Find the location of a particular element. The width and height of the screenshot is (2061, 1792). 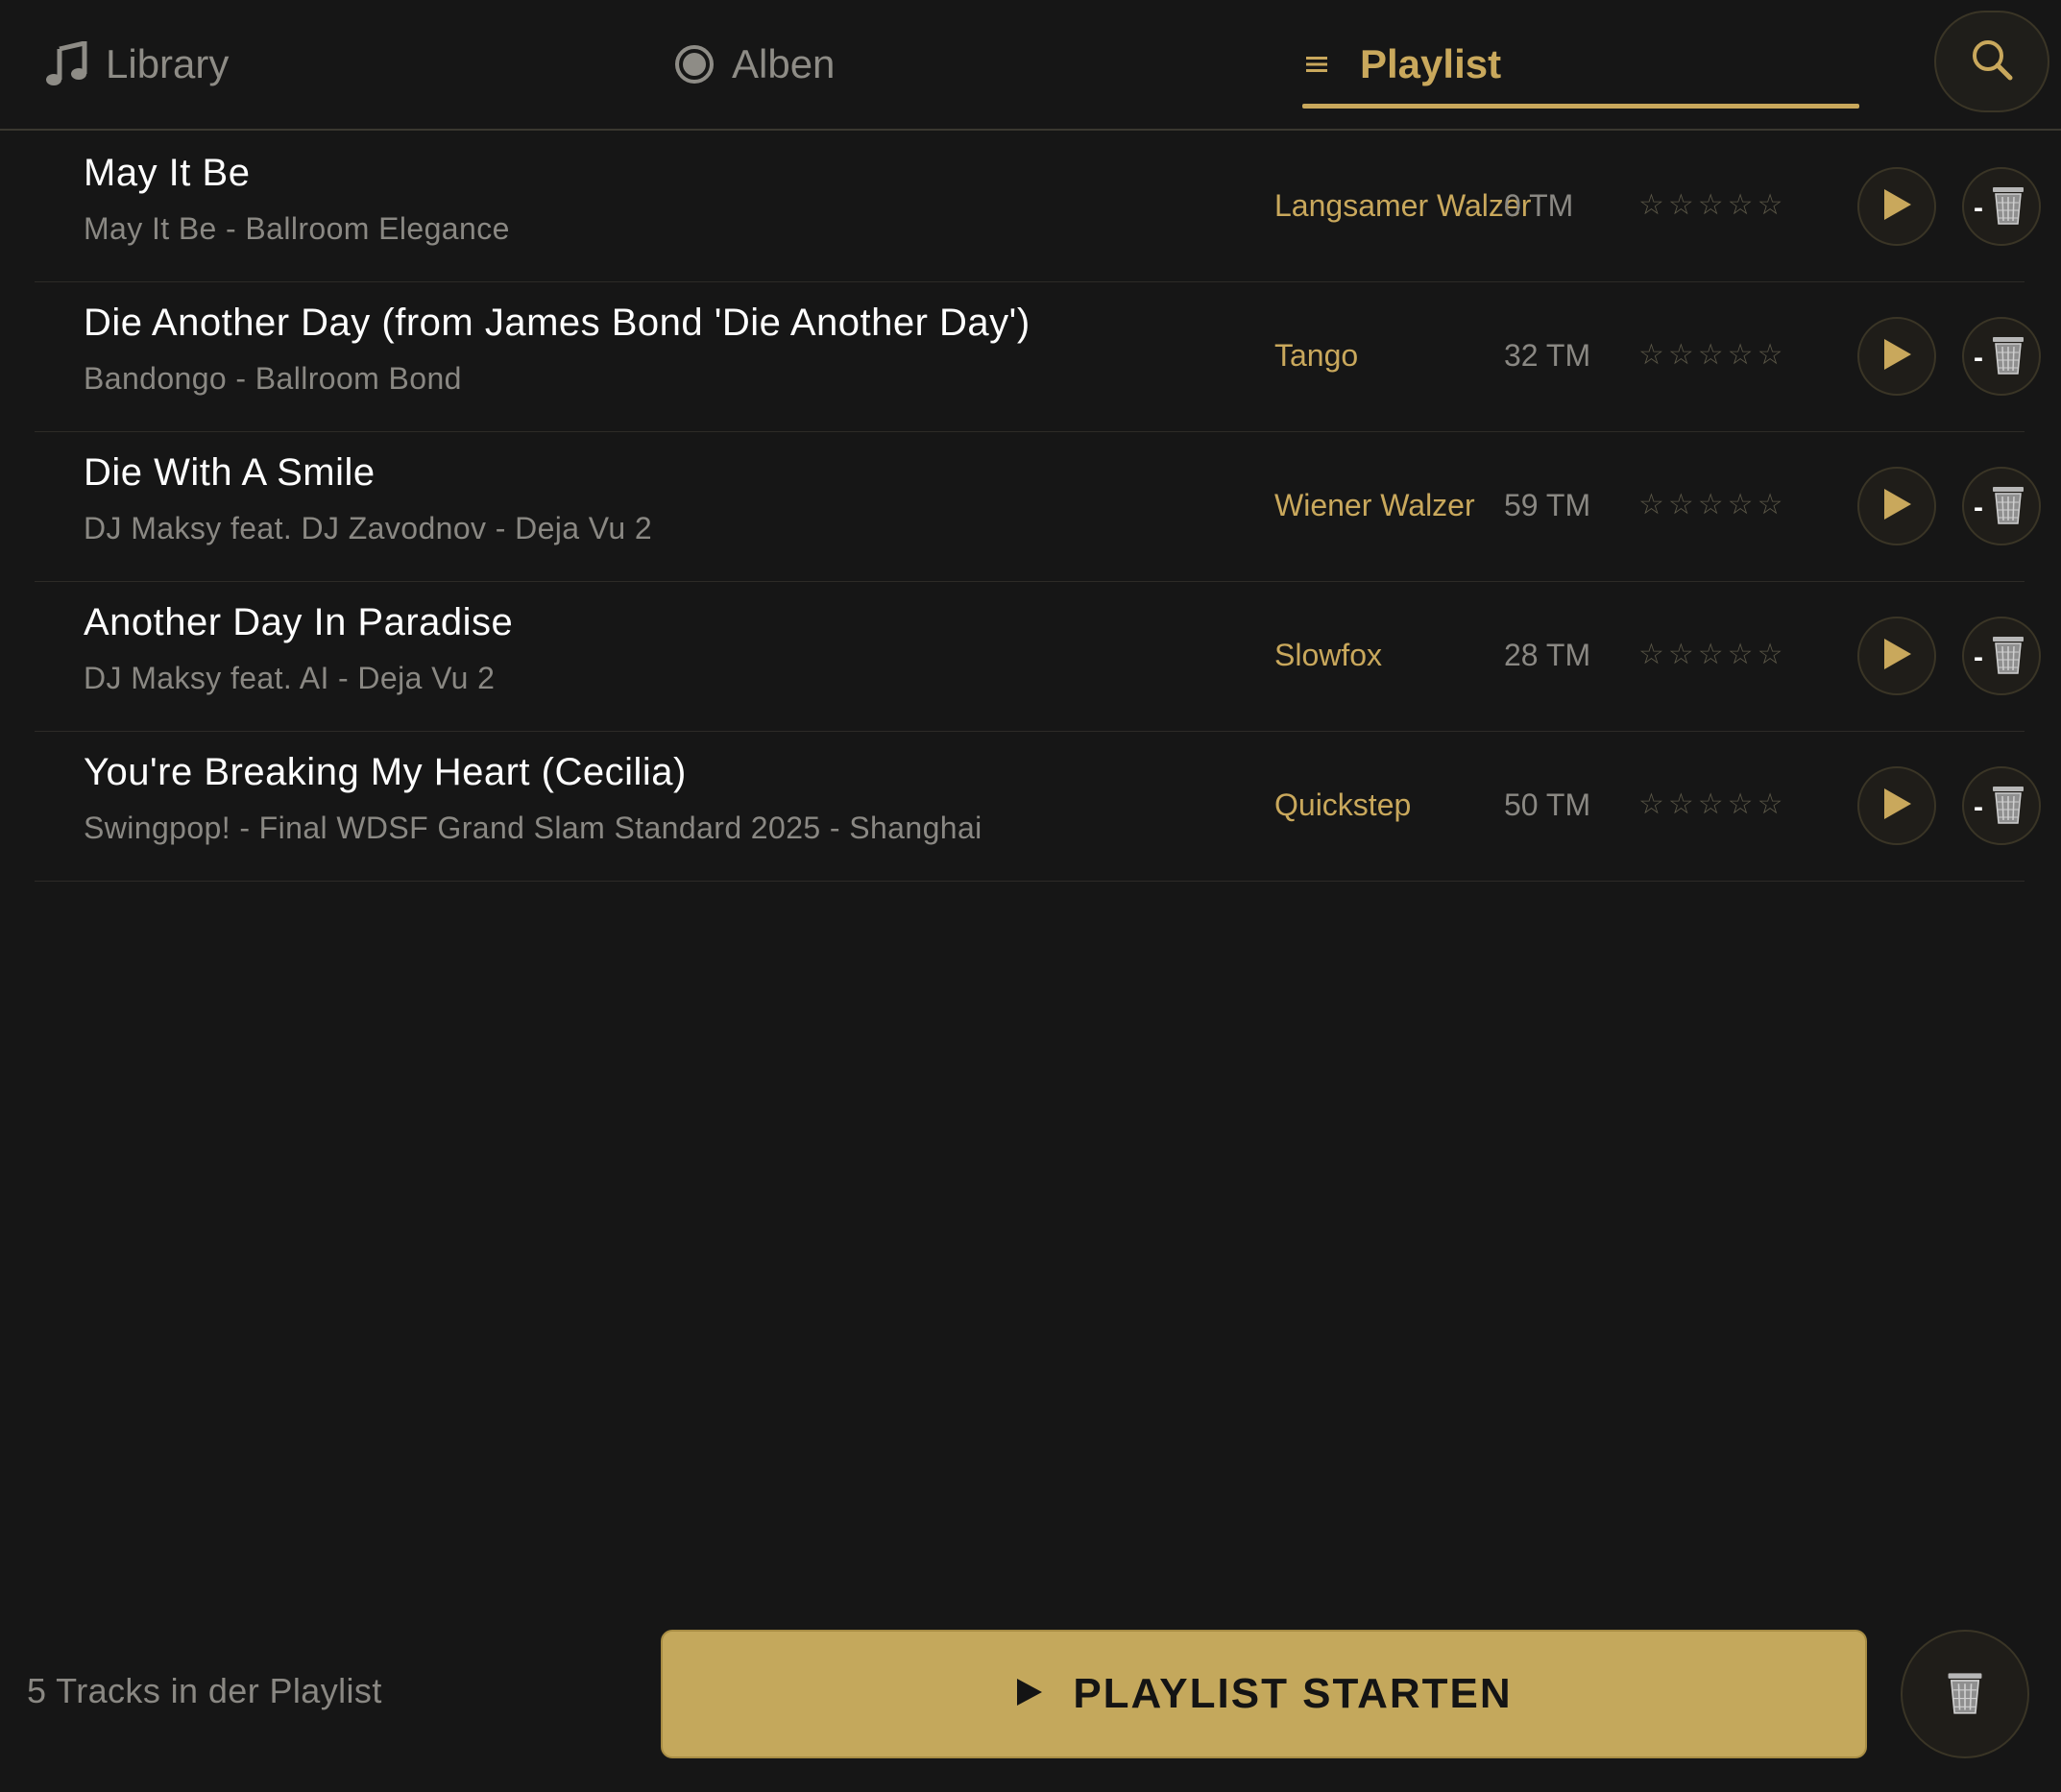

track-title: Die With A Smile is located at coordinates (230, 472).